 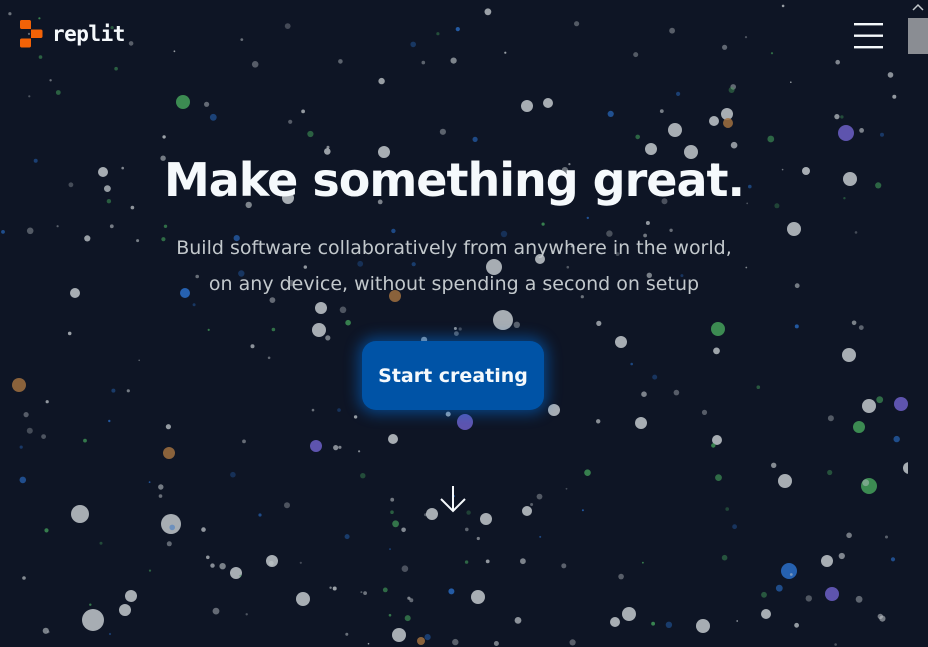 I want to click on arrow-down-icon, so click(x=453, y=499).